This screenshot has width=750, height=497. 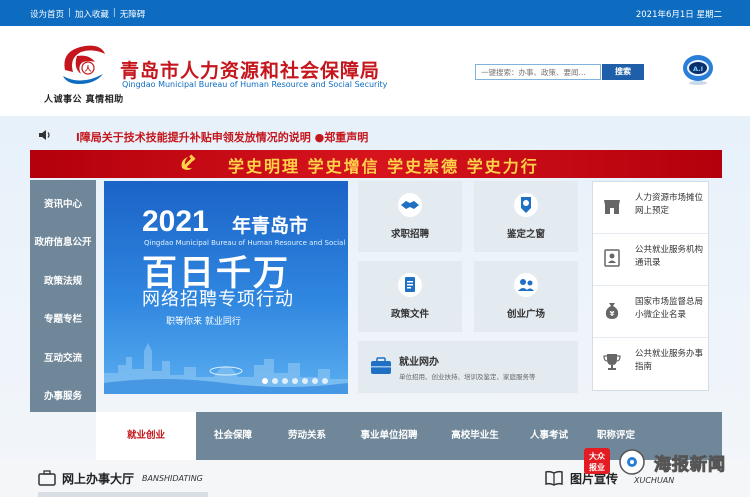 What do you see at coordinates (133, 14) in the screenshot?
I see `accessibility-link: 无障碍` at bounding box center [133, 14].